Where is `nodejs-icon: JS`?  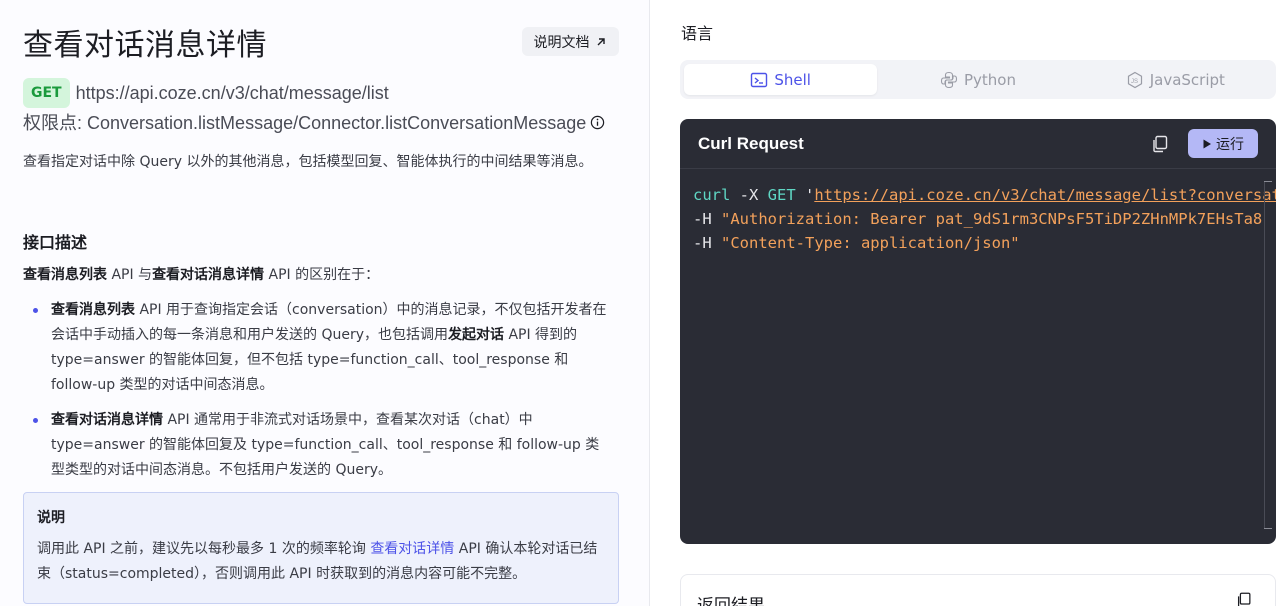
nodejs-icon: JS is located at coordinates (1134, 79).